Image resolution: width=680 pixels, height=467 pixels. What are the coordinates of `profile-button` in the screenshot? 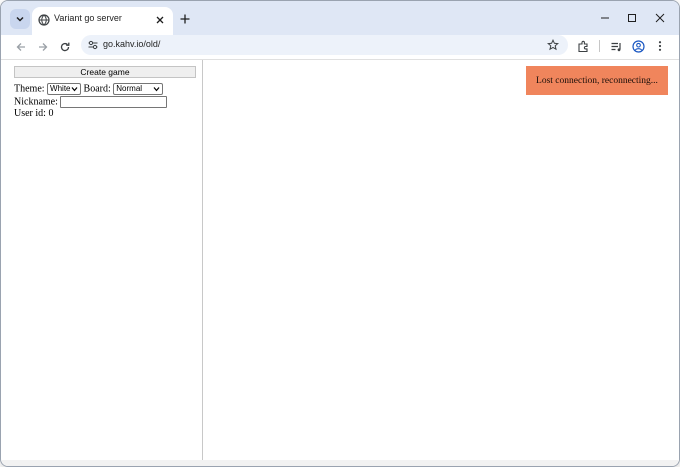 It's located at (638, 46).